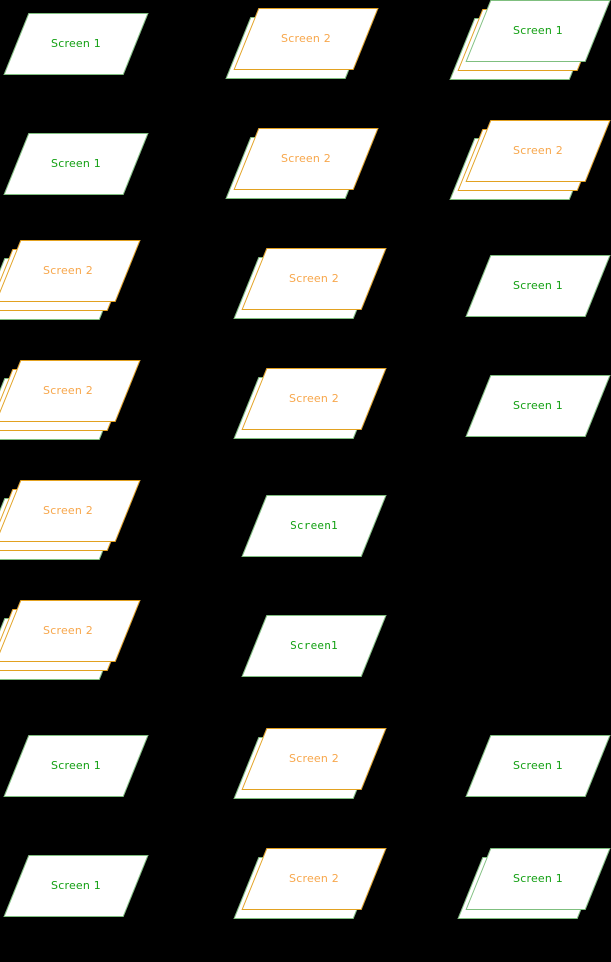  I want to click on grid-cell-r4c1: Screen 2, so click(88, 409).